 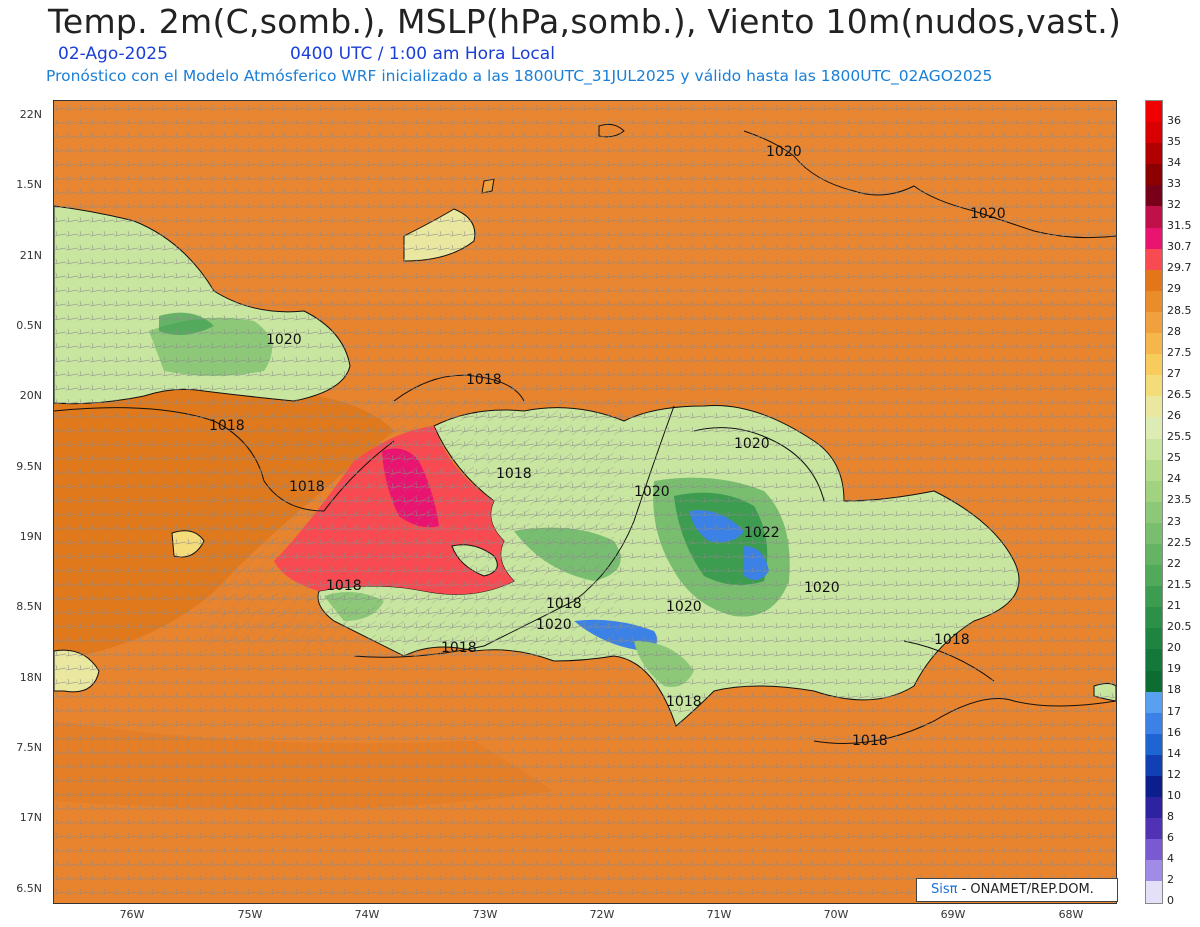 What do you see at coordinates (1170, 838) in the screenshot?
I see `legend-label: 6` at bounding box center [1170, 838].